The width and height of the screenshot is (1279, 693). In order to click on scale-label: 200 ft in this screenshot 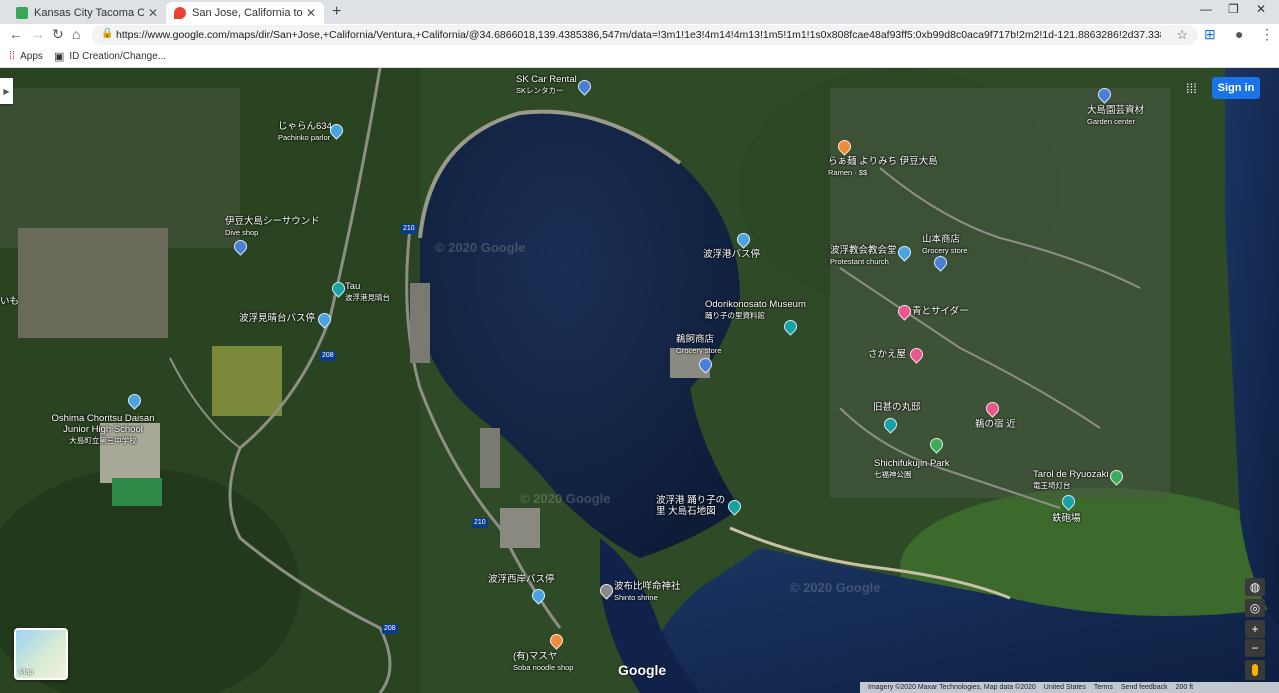, I will do `click(1185, 687)`.